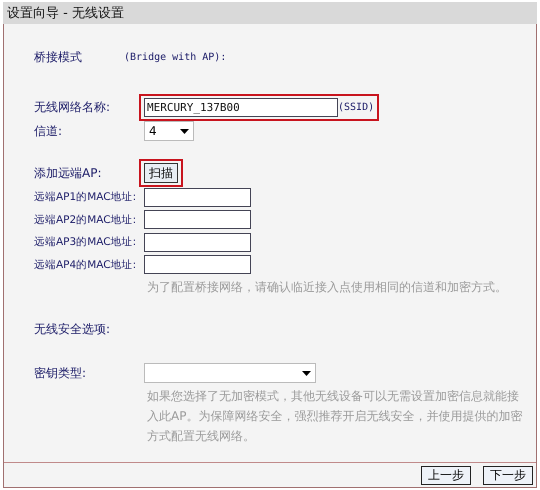 The image size is (540, 490). Describe the element at coordinates (58, 57) in the screenshot. I see `mode-label: 桥接模式` at that location.